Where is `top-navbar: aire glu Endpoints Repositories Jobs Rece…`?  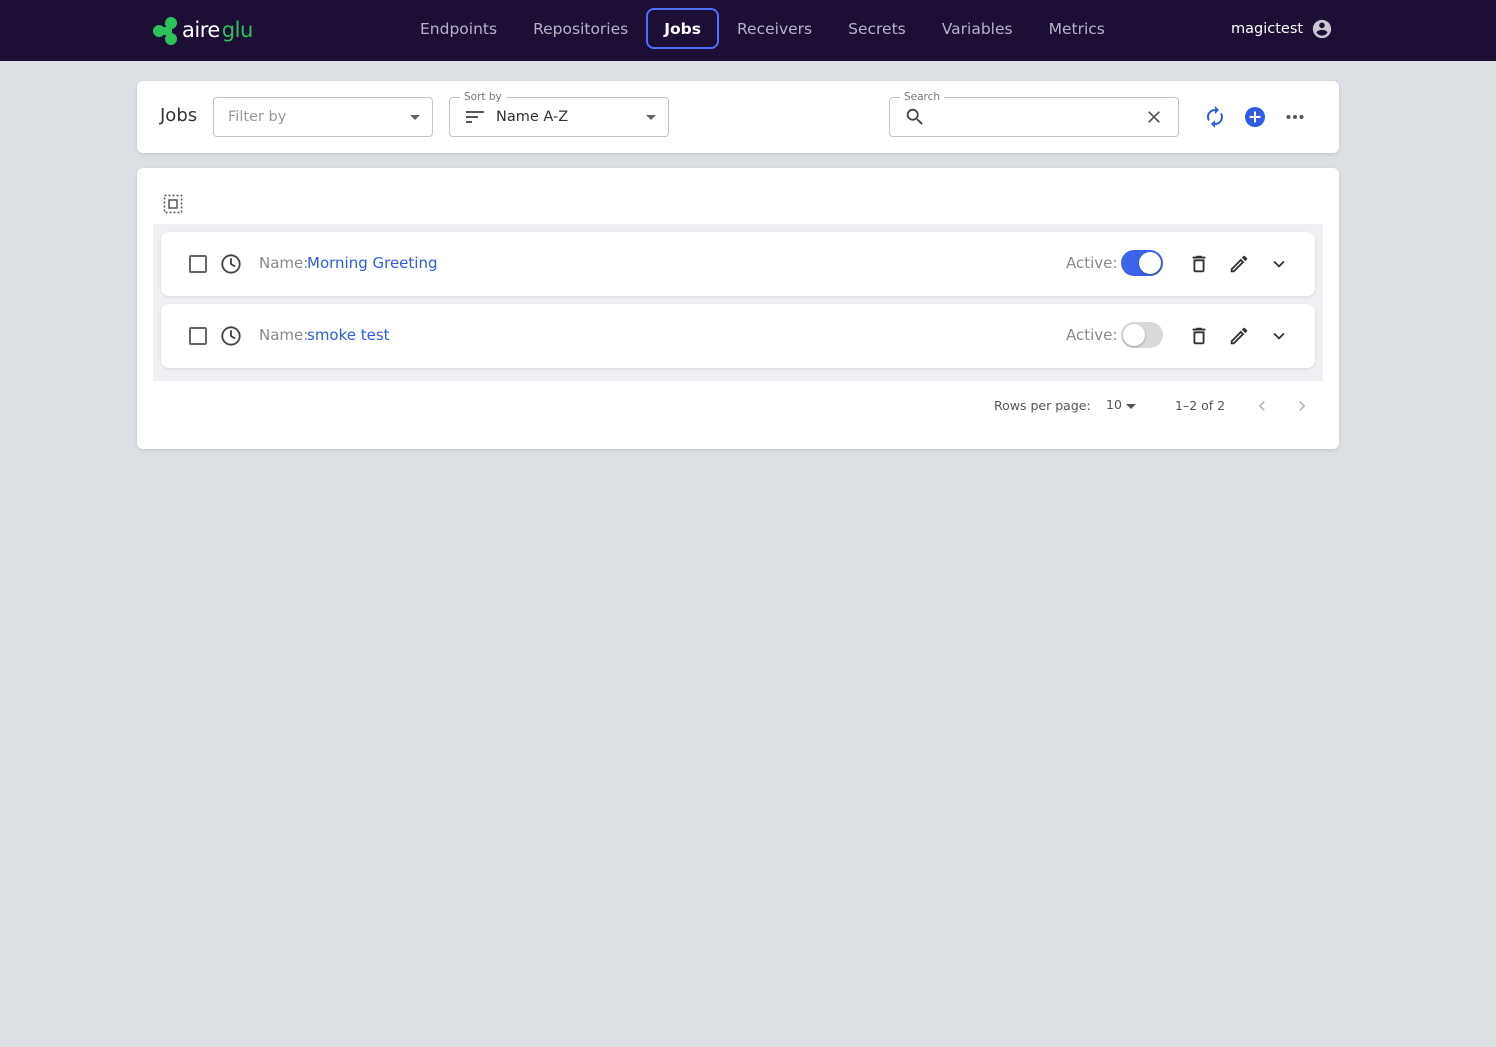 top-navbar: aire glu Endpoints Repositories Jobs Rece… is located at coordinates (748, 30).